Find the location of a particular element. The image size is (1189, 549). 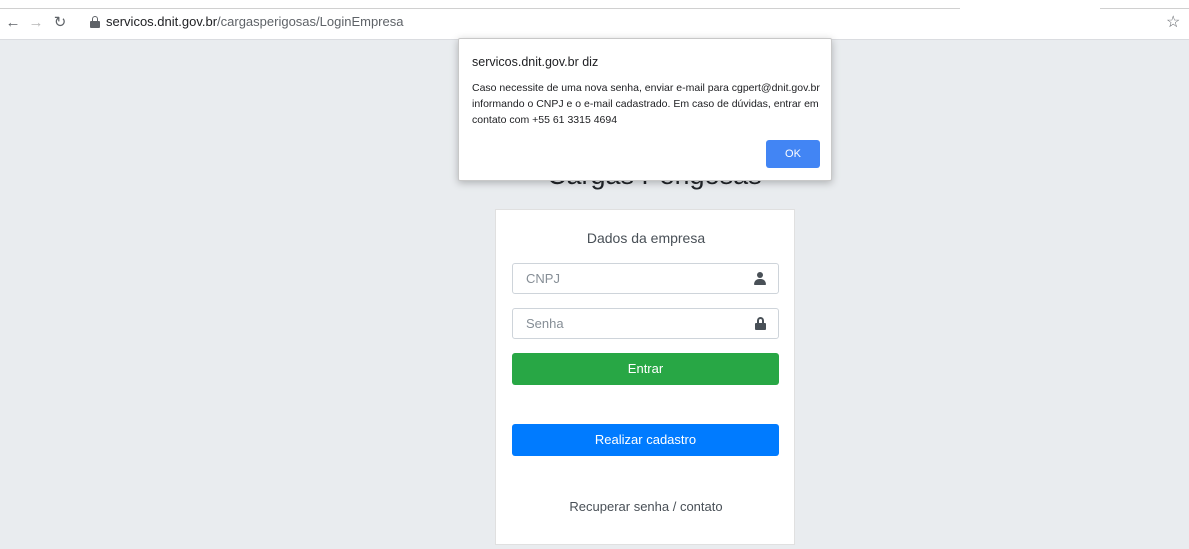

tab-strip is located at coordinates (594, 5).